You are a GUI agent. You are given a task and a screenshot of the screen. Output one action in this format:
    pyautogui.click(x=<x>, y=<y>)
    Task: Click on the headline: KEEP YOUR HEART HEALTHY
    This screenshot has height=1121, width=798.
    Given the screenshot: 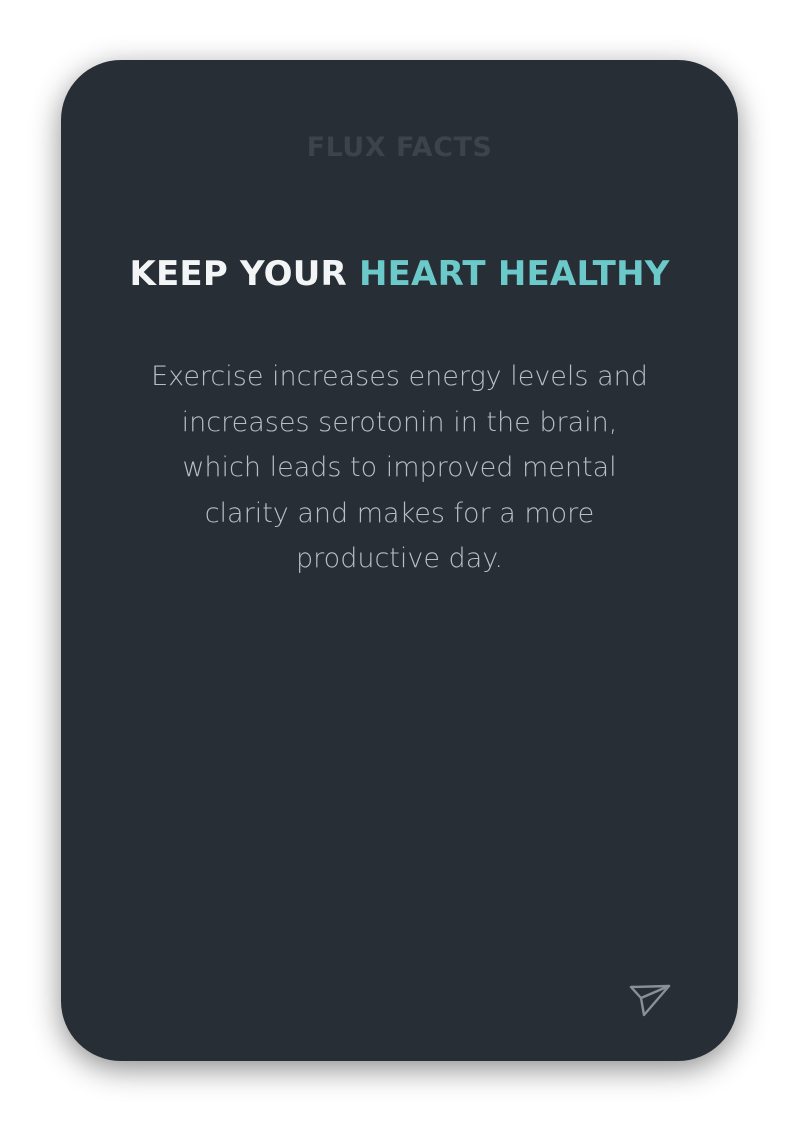 What is the action you would take?
    pyautogui.click(x=399, y=274)
    